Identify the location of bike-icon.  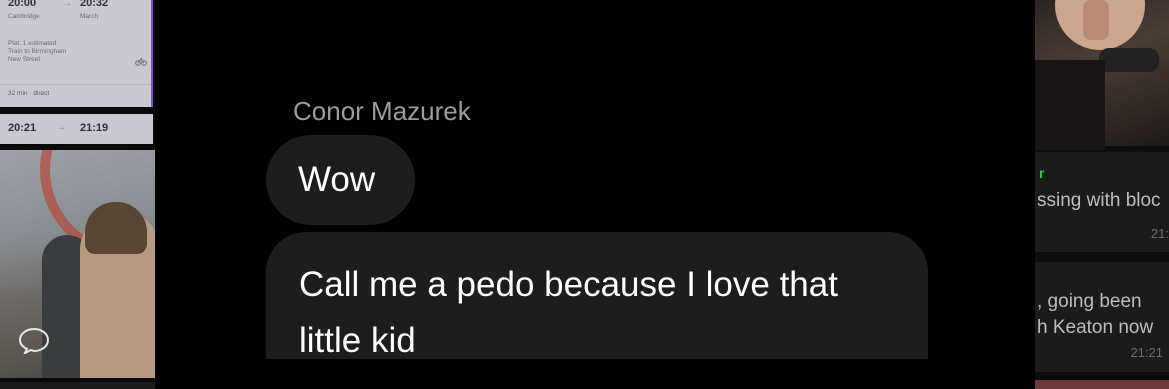
(141, 63).